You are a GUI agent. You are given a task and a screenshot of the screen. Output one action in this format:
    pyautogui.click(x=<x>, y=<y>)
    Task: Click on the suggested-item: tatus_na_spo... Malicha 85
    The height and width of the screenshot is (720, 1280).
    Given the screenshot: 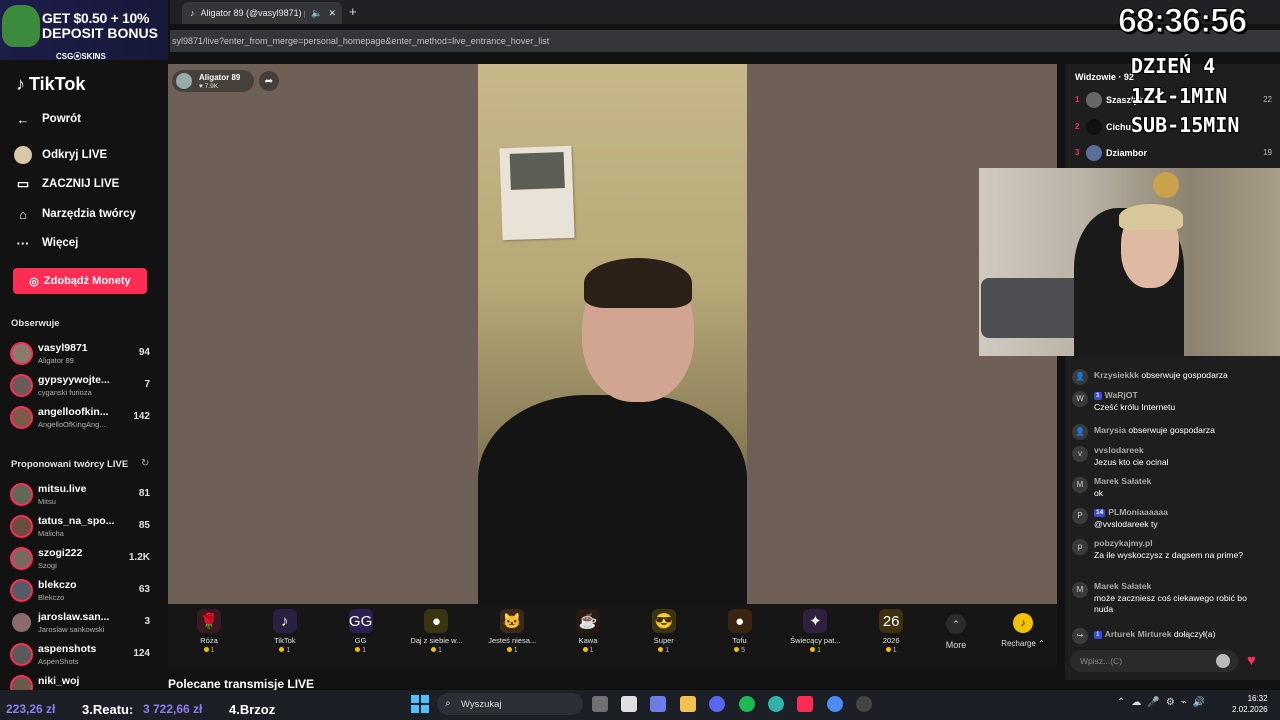 What is the action you would take?
    pyautogui.click(x=82, y=527)
    